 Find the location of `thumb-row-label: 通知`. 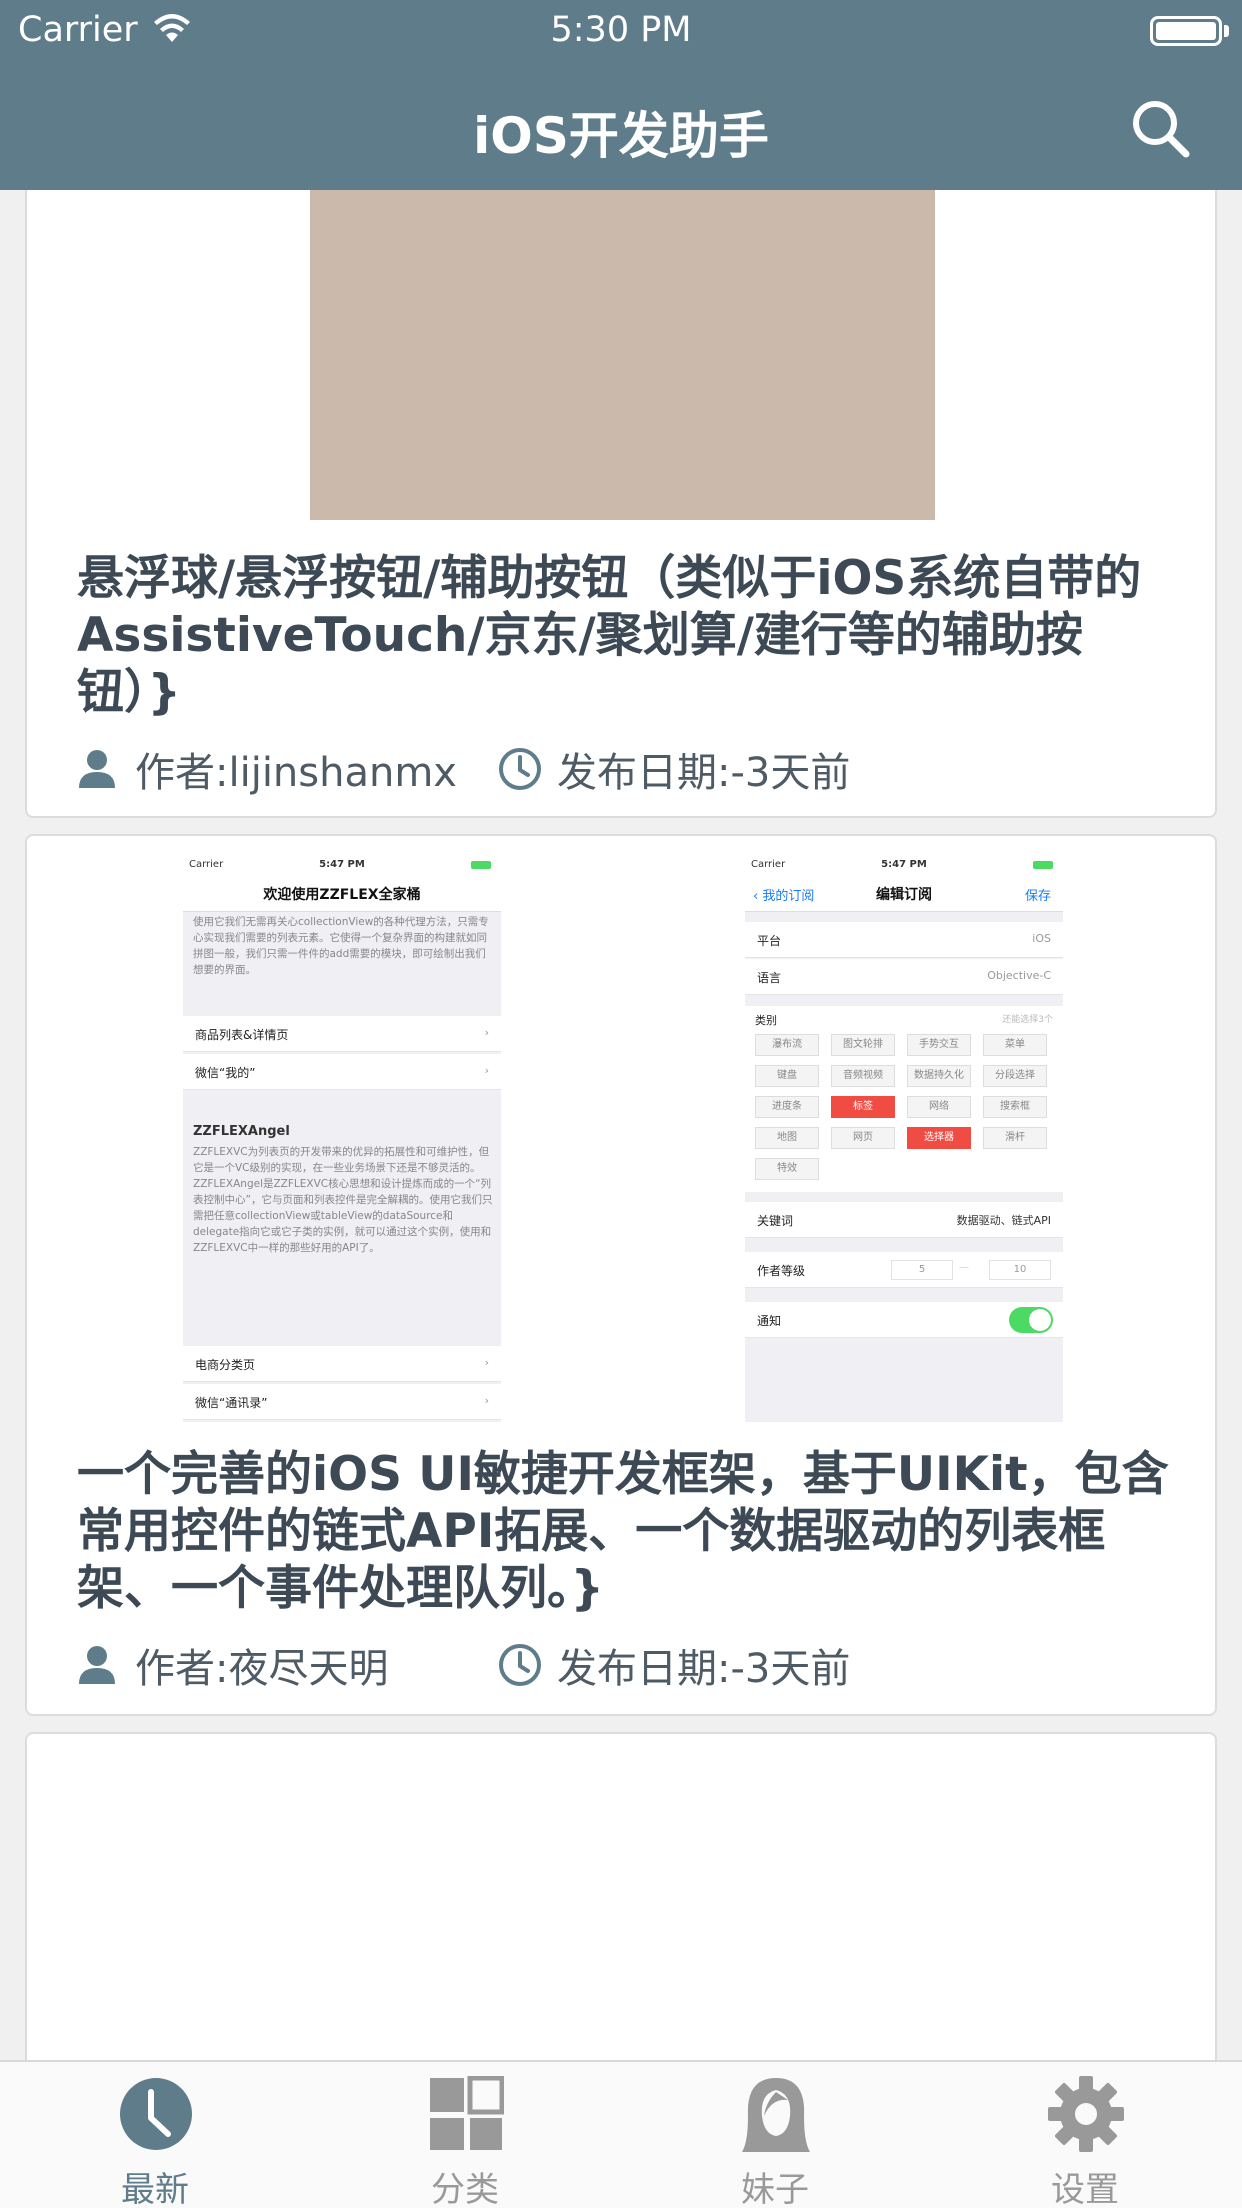

thumb-row-label: 通知 is located at coordinates (769, 1321).